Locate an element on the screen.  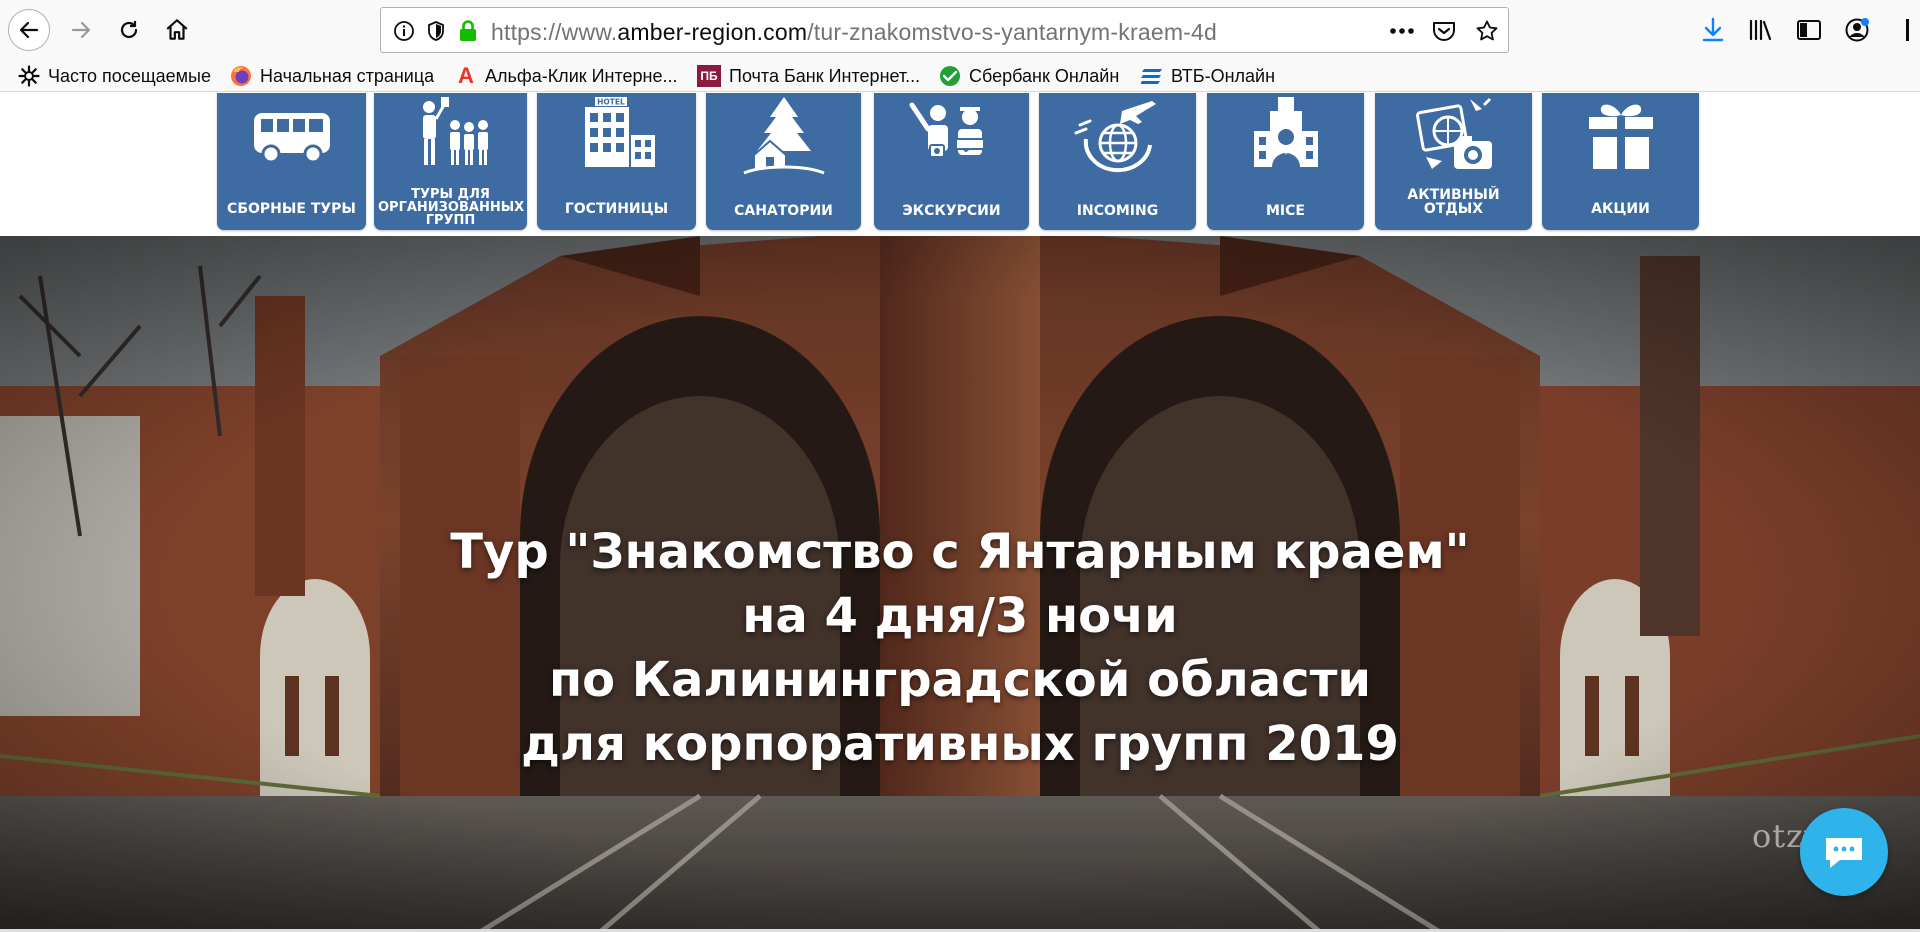
sidebar-icon is located at coordinates (1809, 30).